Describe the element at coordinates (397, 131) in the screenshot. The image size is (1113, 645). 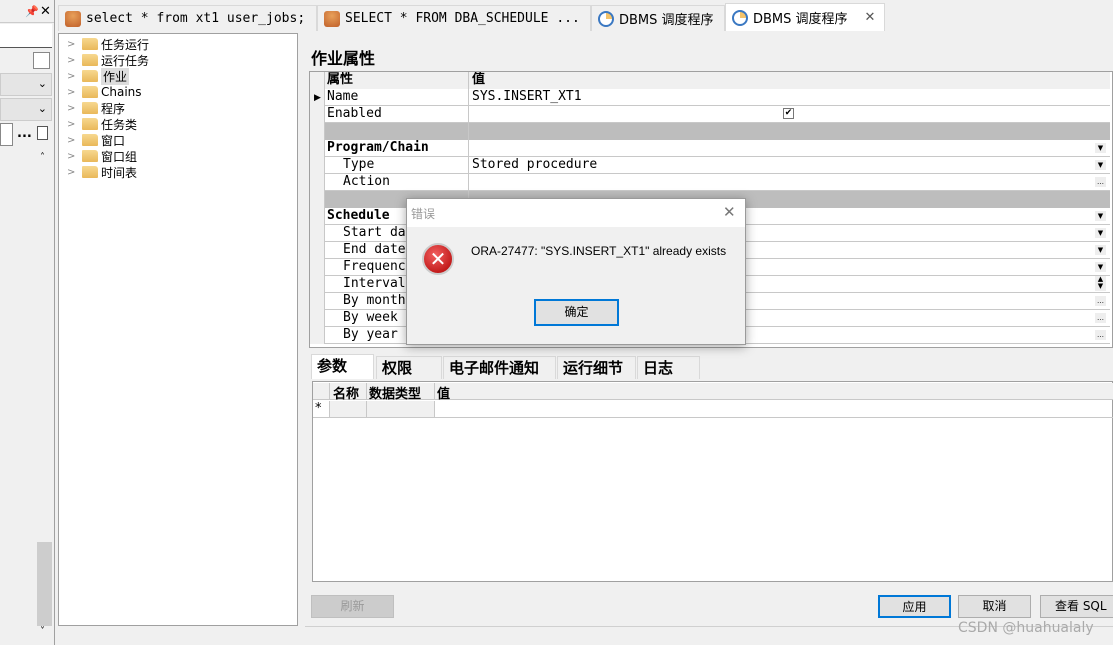
I see `property-name` at that location.